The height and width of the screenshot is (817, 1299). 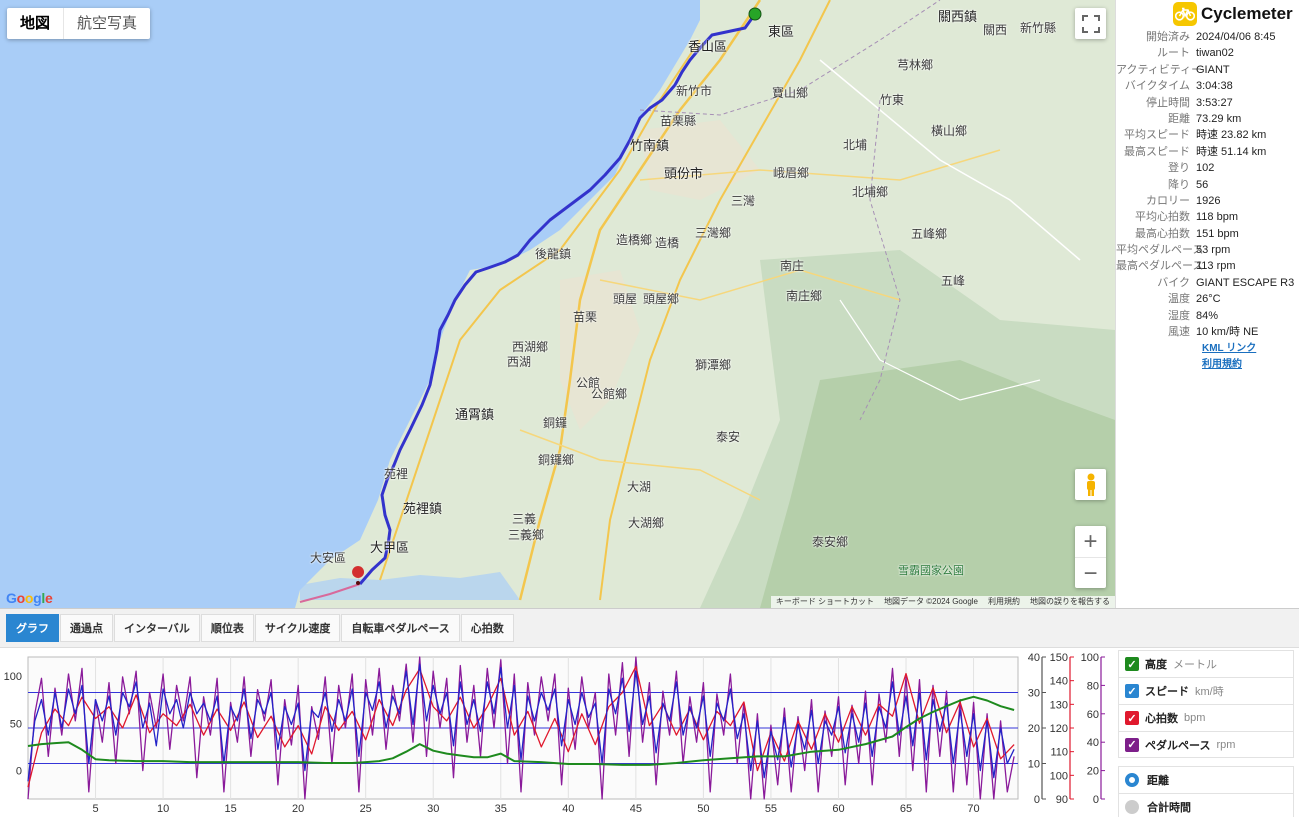 What do you see at coordinates (743, 201) in the screenshot?
I see `map-place-label: 三灣` at bounding box center [743, 201].